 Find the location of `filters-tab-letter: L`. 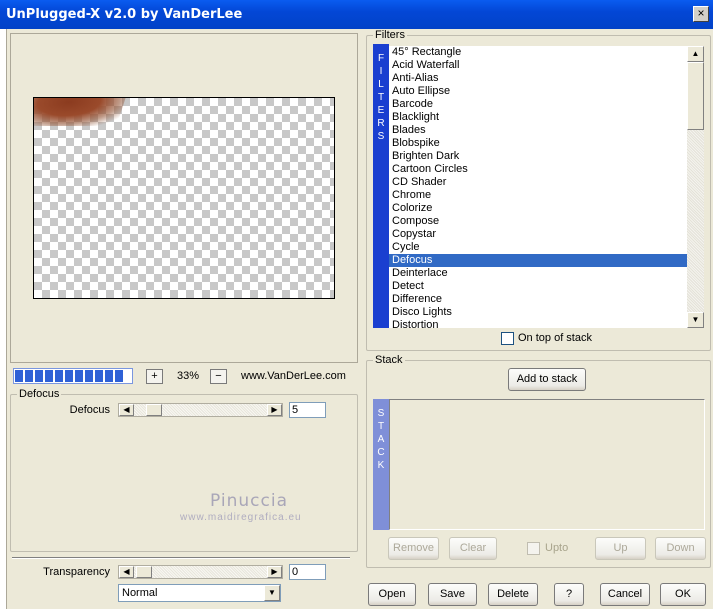

filters-tab-letter: L is located at coordinates (381, 84).